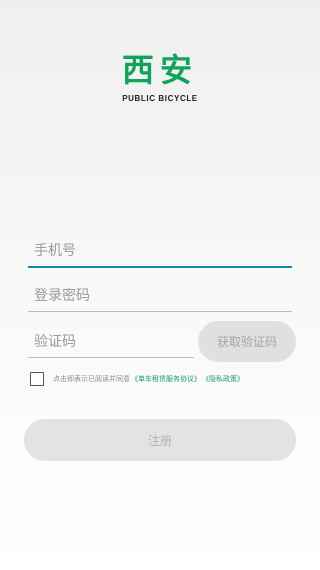  I want to click on logo-subtitle: PUBLIC BICYCLE, so click(160, 98).